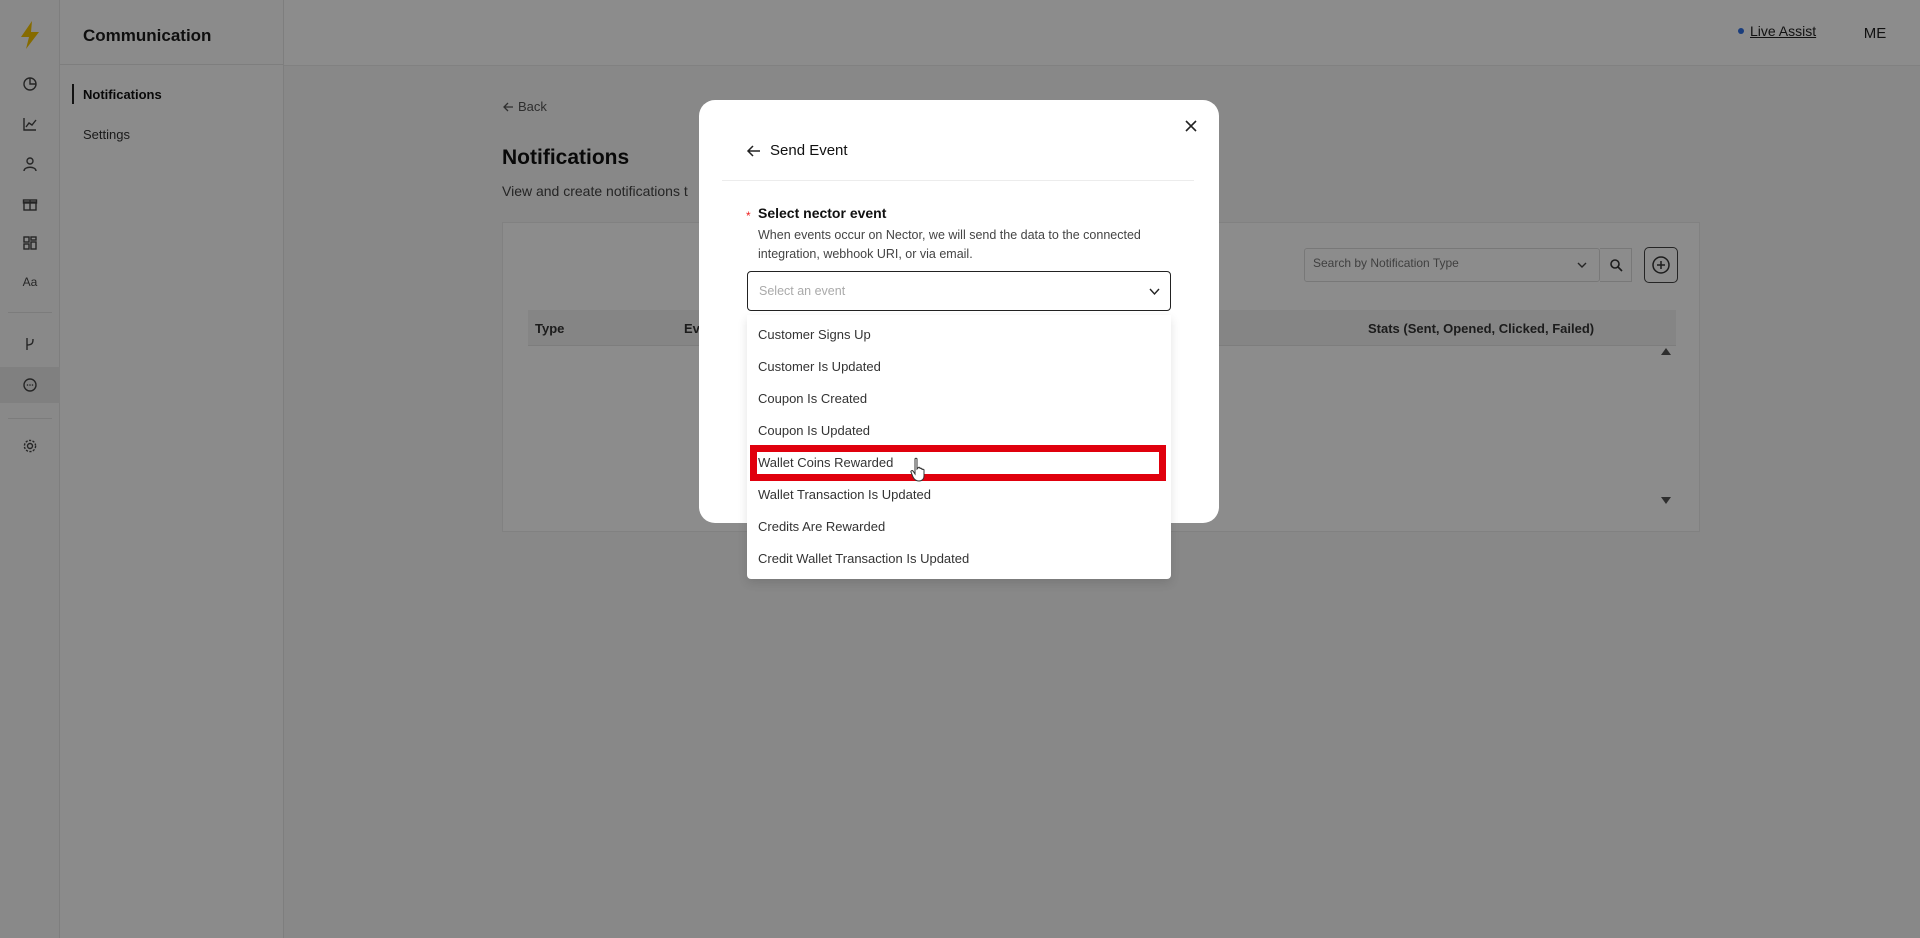 Image resolution: width=1920 pixels, height=938 pixels. Describe the element at coordinates (959, 291) in the screenshot. I see `event-select: Select an event` at that location.